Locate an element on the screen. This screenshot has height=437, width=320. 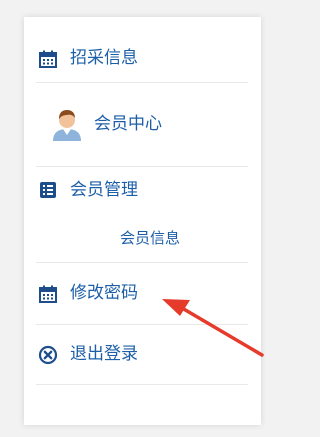
submenu-item-member-info-label: 会员信息 is located at coordinates (149, 238).